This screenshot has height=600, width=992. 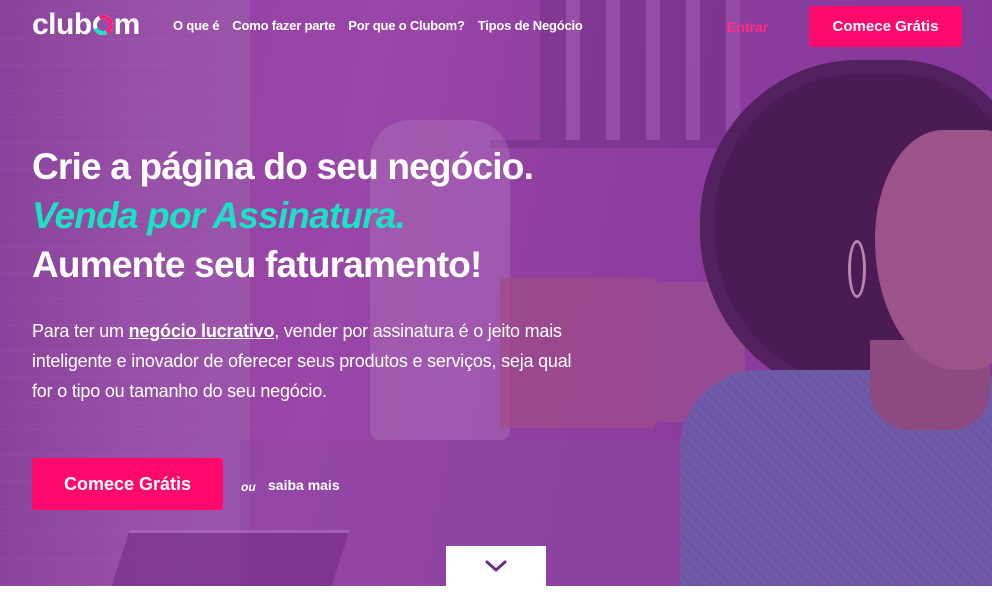 I want to click on logo-text-start: club, so click(x=62, y=24).